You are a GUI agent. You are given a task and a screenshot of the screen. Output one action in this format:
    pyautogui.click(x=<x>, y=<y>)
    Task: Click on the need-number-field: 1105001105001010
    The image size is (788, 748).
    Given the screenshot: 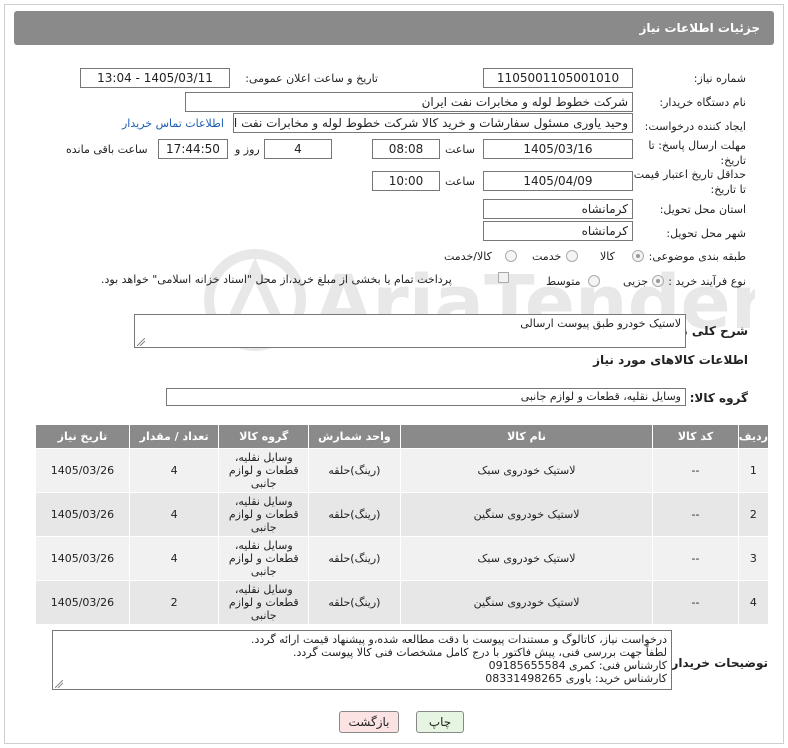 What is the action you would take?
    pyautogui.click(x=558, y=78)
    